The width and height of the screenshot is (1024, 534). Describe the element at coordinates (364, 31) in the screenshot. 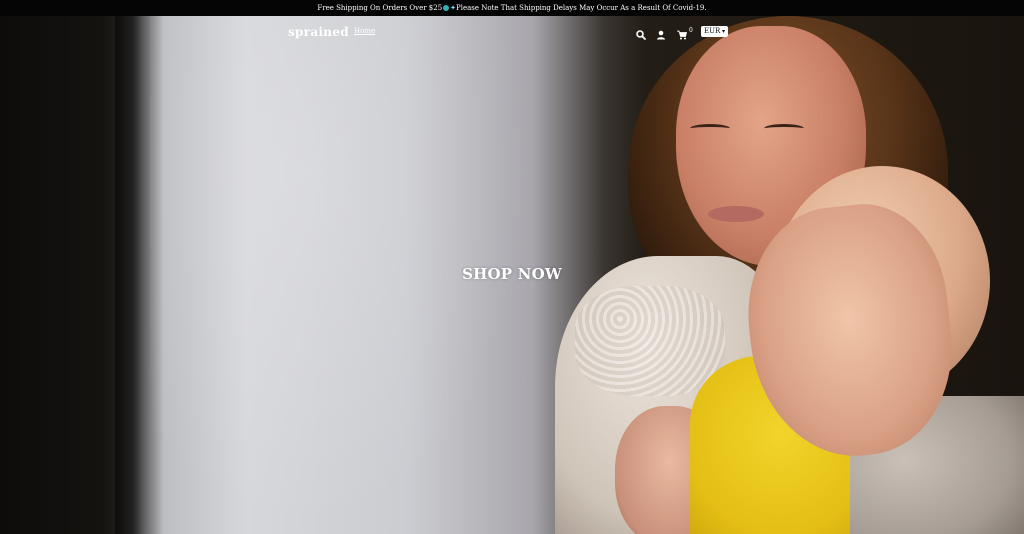

I see `nav-link-home: Home` at that location.